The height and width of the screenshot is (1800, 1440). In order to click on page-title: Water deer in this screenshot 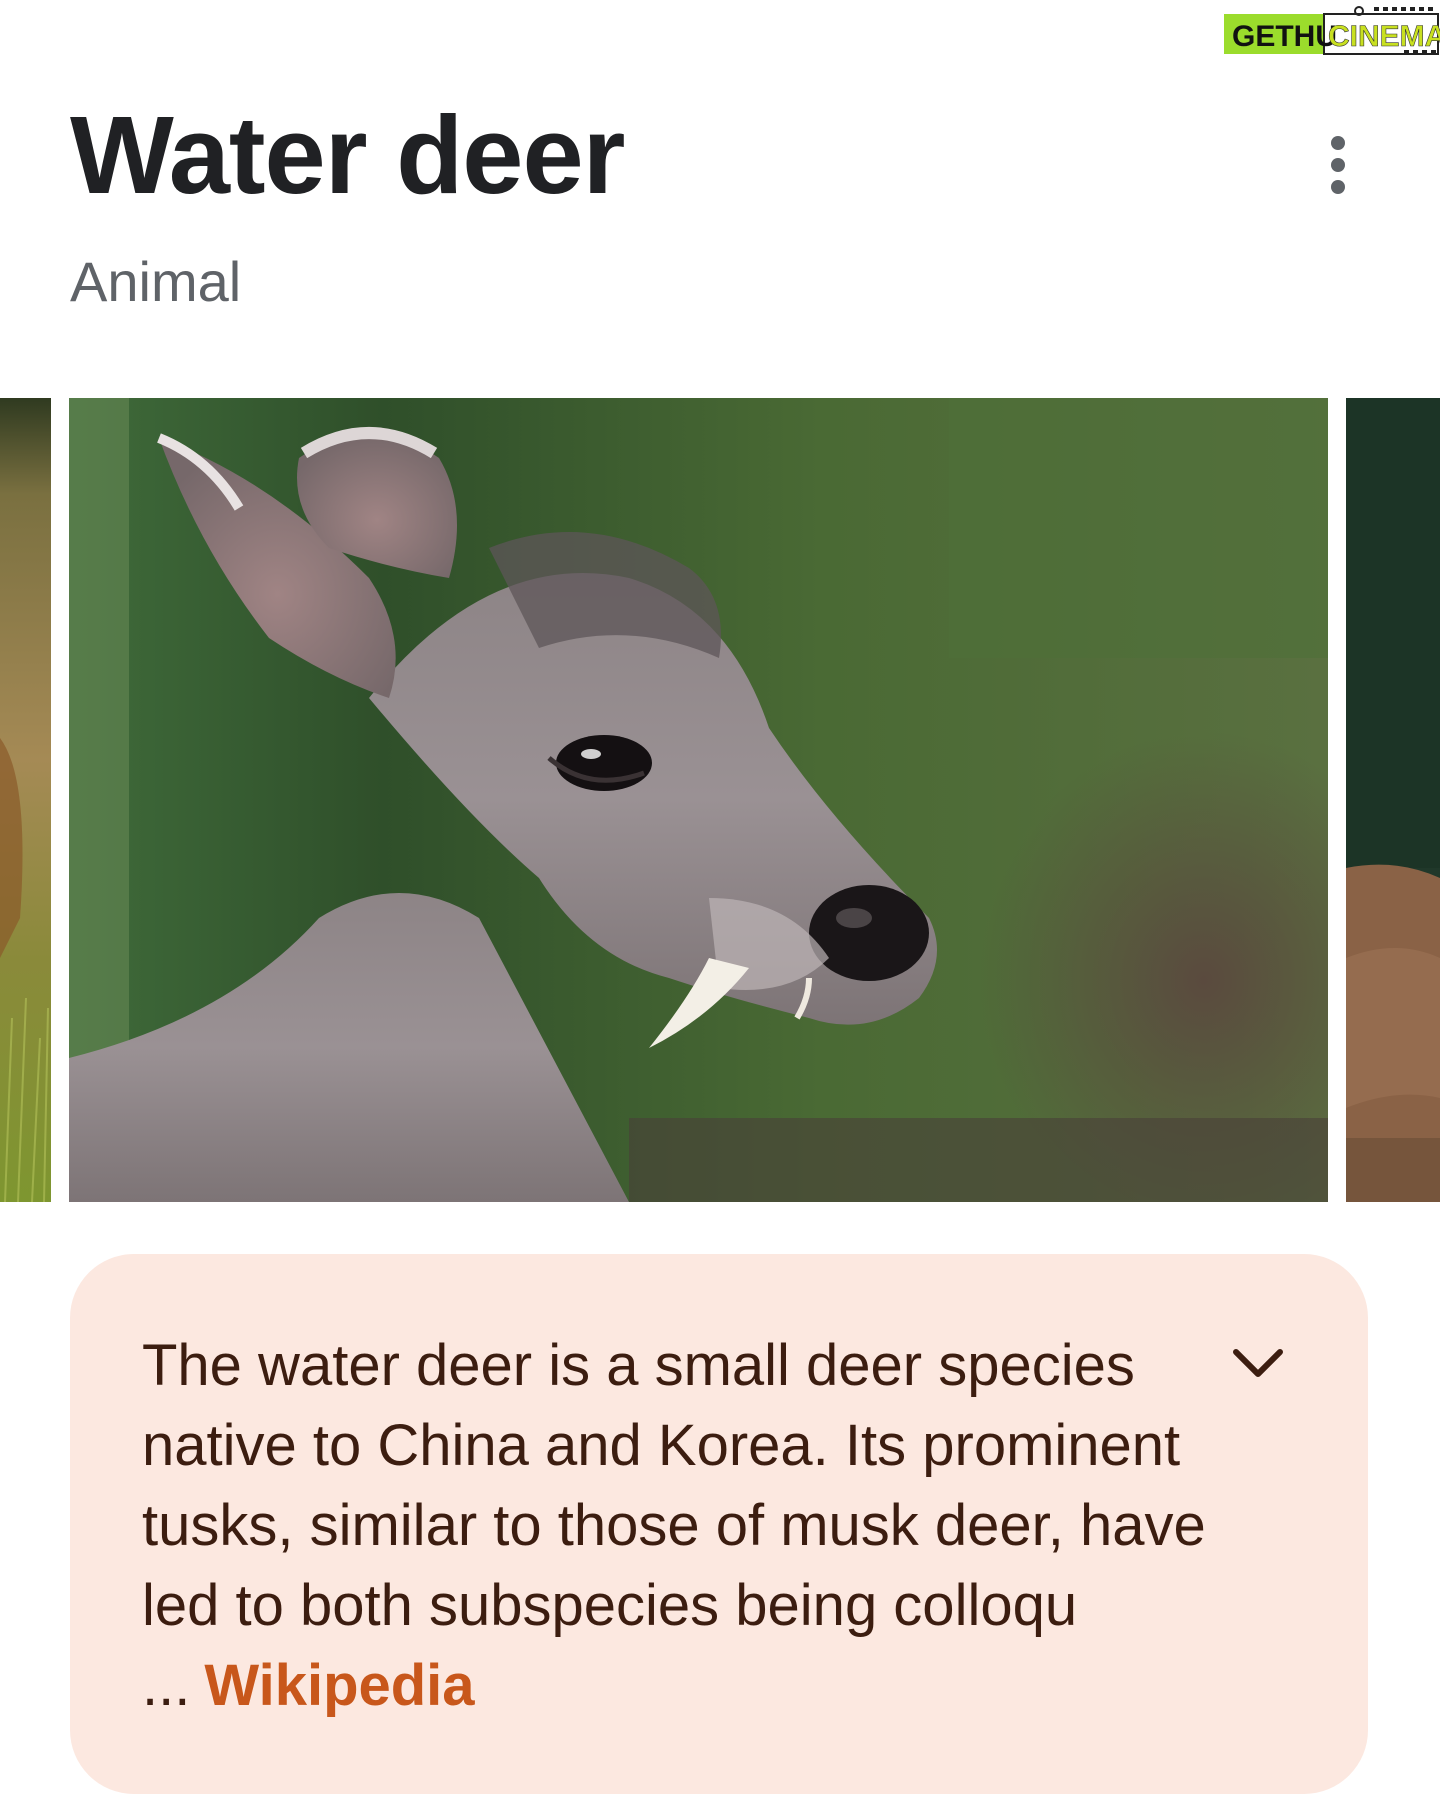, I will do `click(347, 155)`.